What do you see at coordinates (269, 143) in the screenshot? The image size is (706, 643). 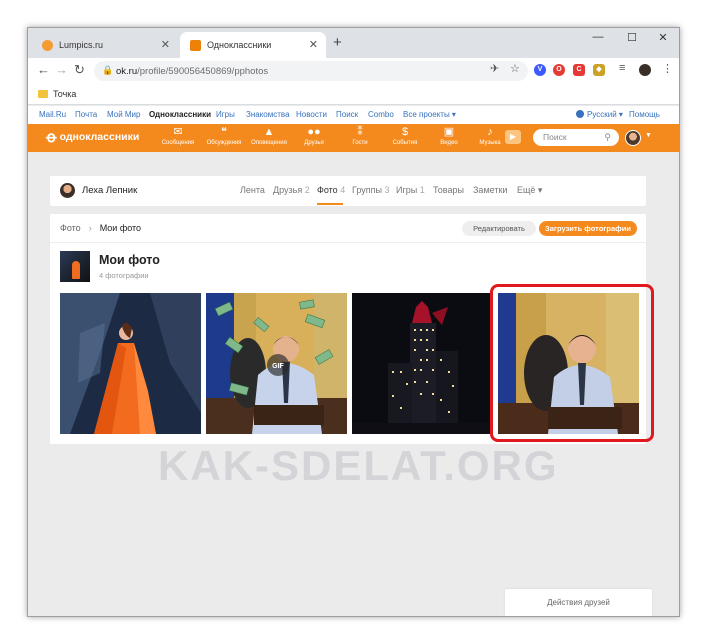 I see `nav-label: Оповещения` at bounding box center [269, 143].